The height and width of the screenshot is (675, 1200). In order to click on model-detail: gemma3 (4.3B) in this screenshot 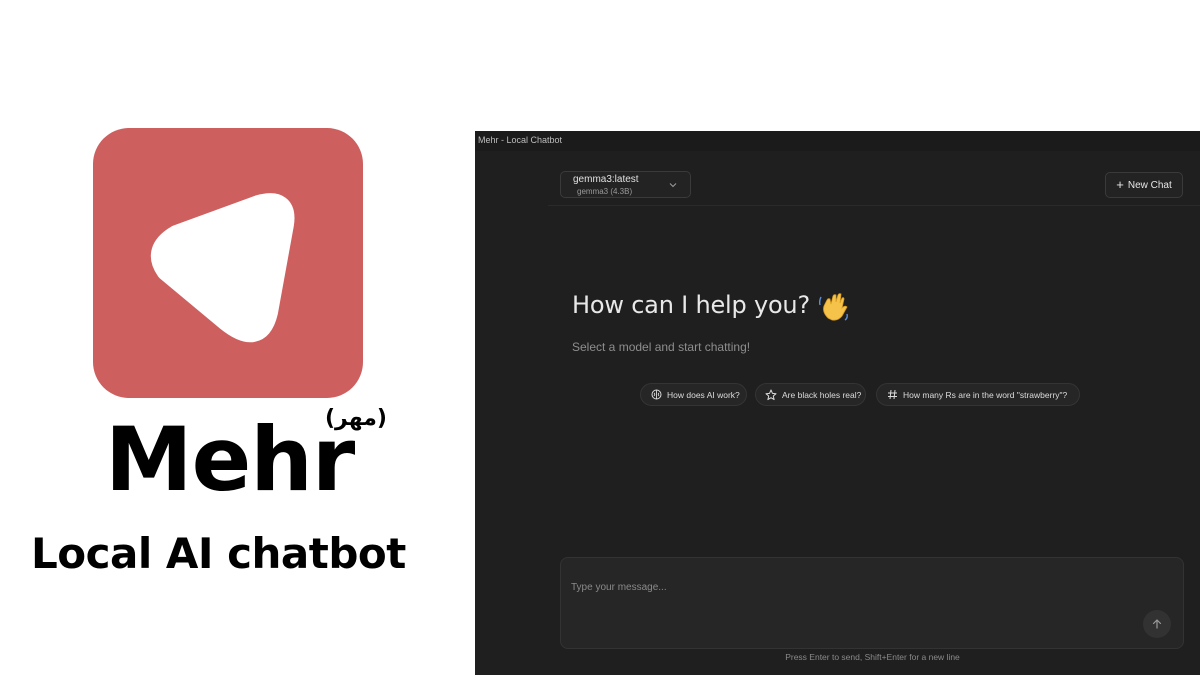, I will do `click(605, 191)`.